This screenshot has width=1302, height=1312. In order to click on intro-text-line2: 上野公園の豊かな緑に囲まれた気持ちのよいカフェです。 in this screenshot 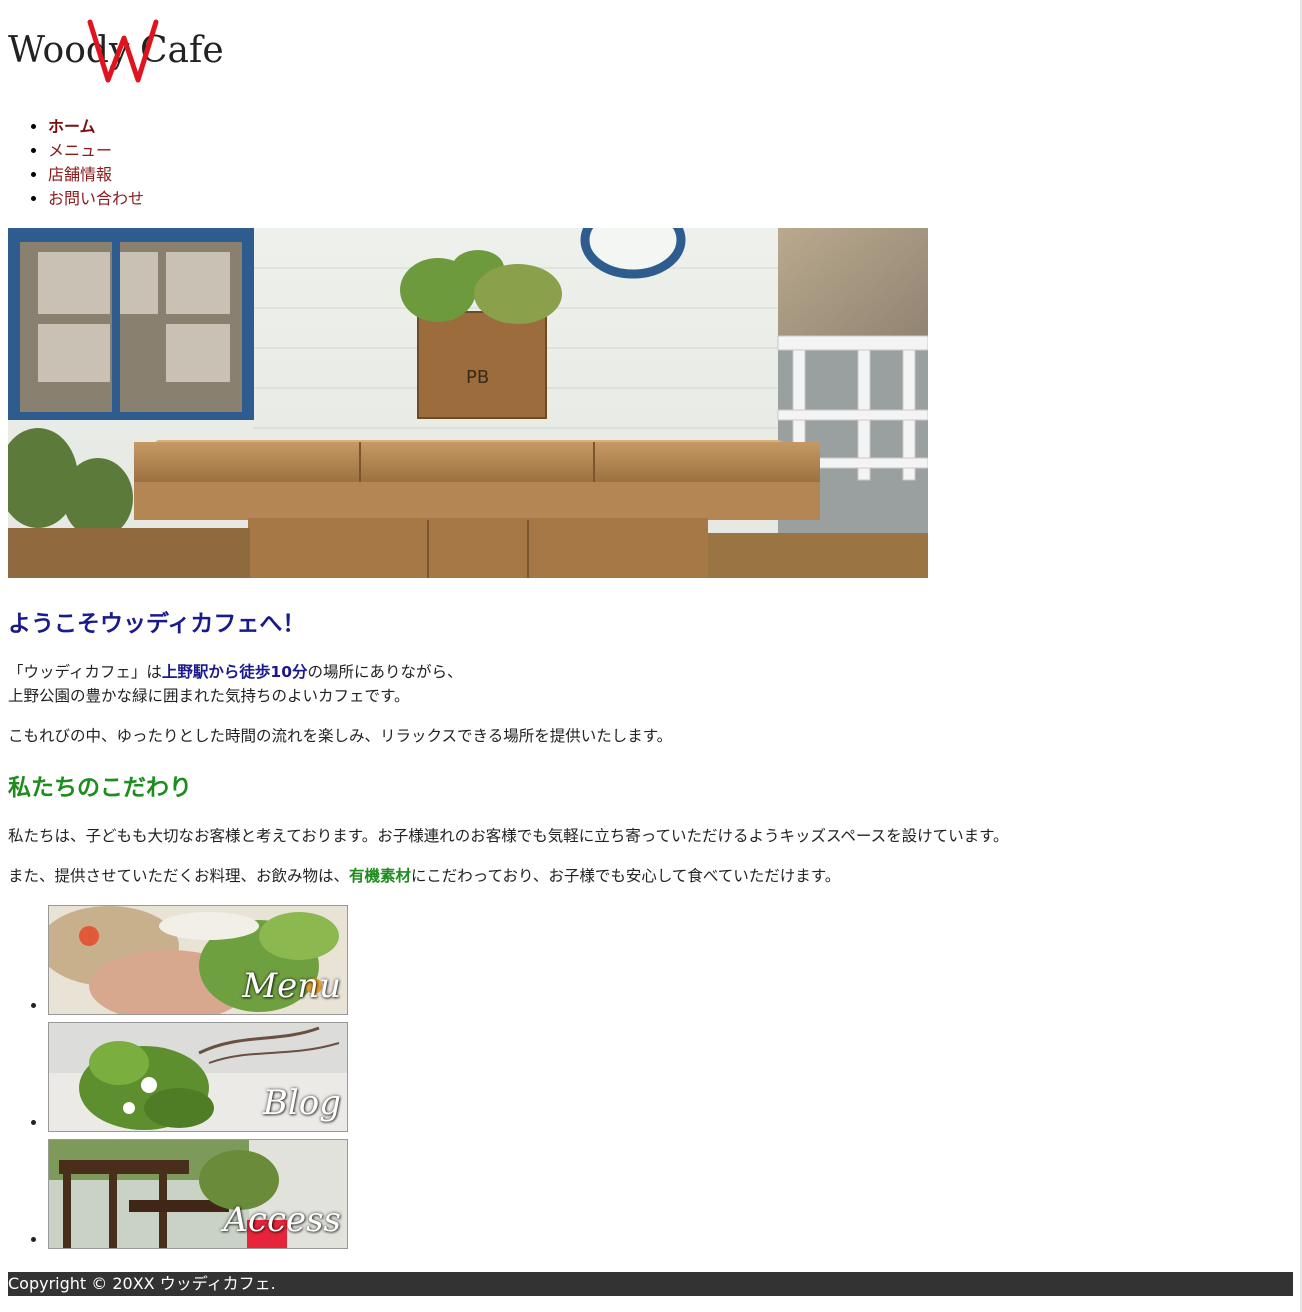, I will do `click(209, 696)`.